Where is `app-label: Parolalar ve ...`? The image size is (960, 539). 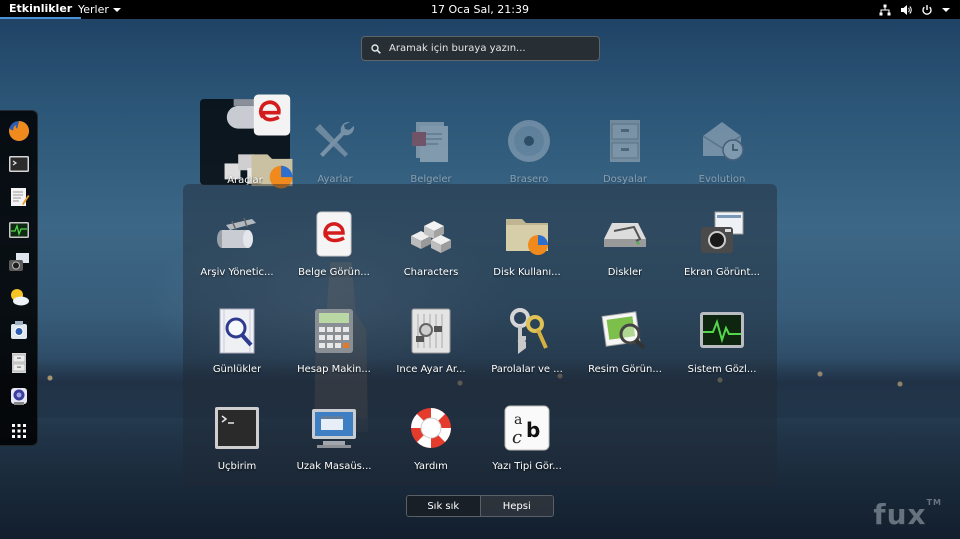
app-label: Parolalar ve ... is located at coordinates (527, 369).